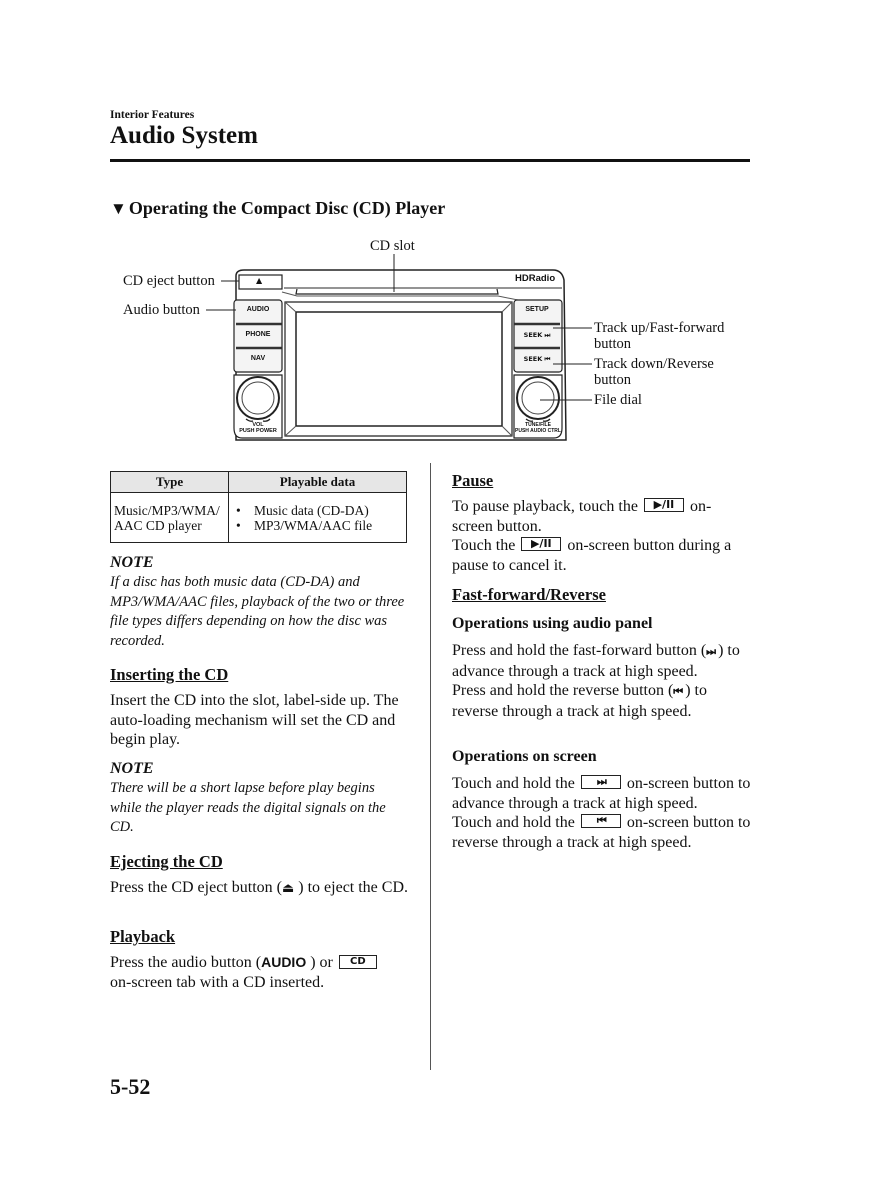  What do you see at coordinates (522, 278) in the screenshot?
I see `hd-logo-prefix: HD` at bounding box center [522, 278].